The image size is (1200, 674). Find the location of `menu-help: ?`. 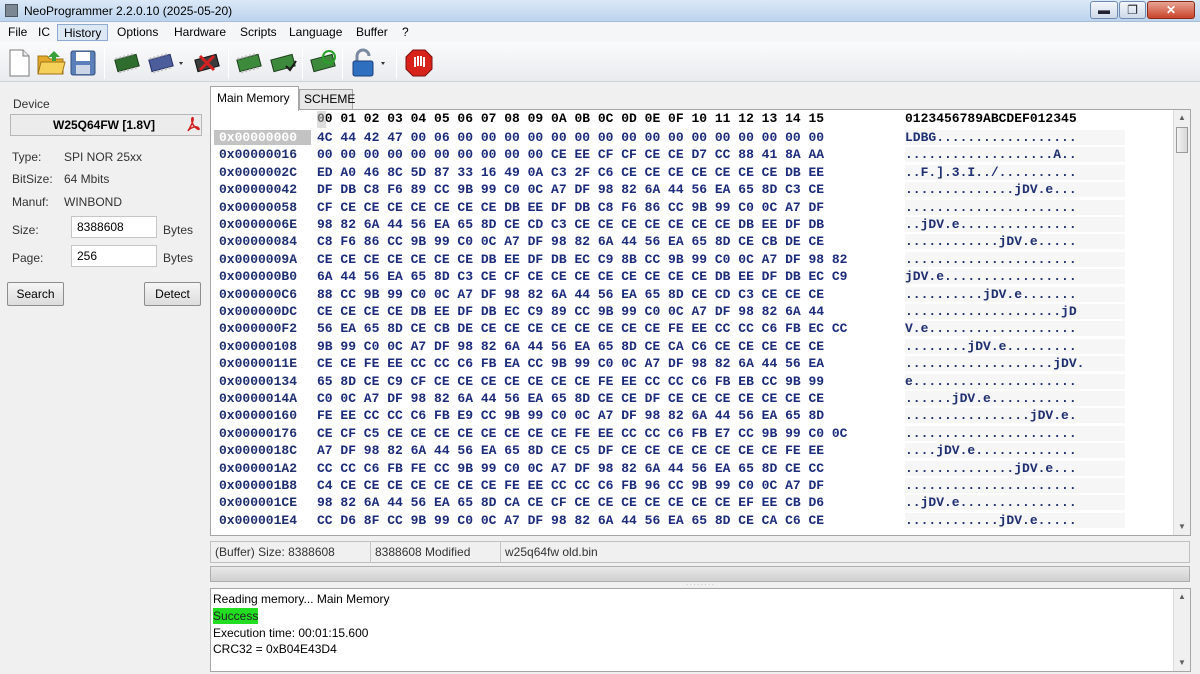

menu-help: ? is located at coordinates (405, 32).